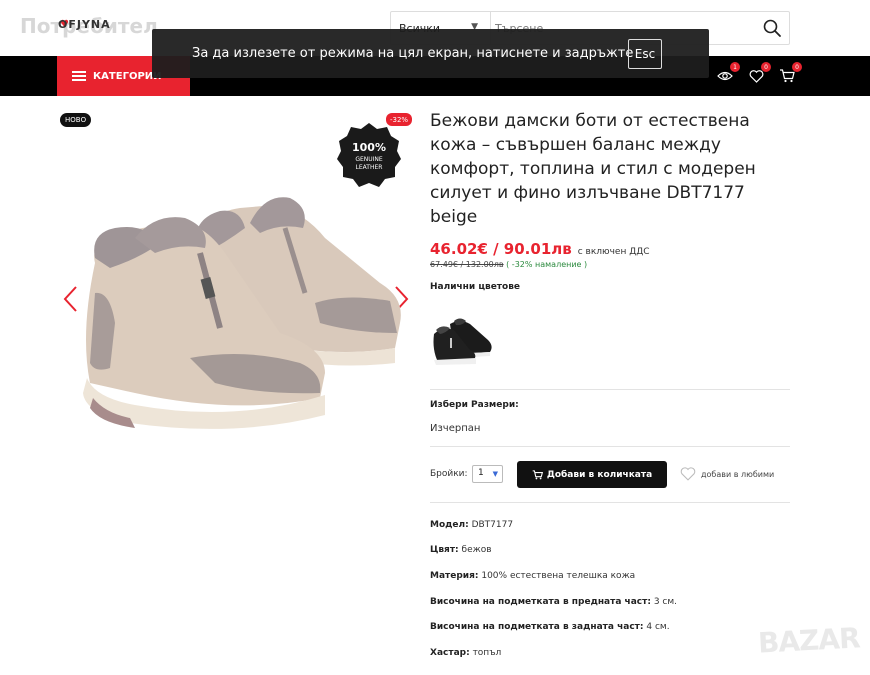 The width and height of the screenshot is (870, 675). I want to click on quantity-select: 1 ▼, so click(487, 474).